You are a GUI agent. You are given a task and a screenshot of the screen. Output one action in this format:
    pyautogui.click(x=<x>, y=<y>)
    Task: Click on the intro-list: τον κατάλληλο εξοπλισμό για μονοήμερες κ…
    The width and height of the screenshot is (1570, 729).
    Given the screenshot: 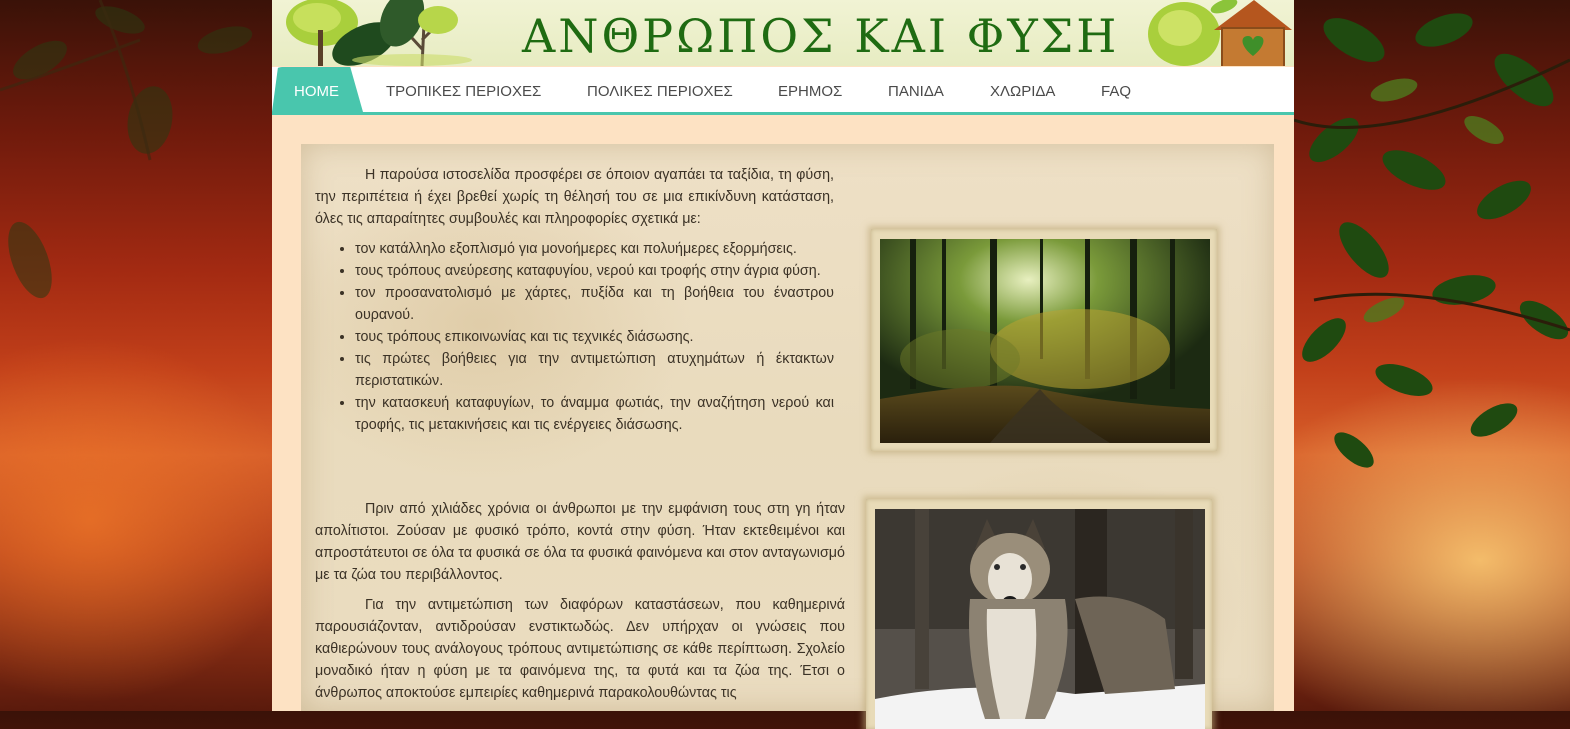 What is the action you would take?
    pyautogui.click(x=574, y=337)
    